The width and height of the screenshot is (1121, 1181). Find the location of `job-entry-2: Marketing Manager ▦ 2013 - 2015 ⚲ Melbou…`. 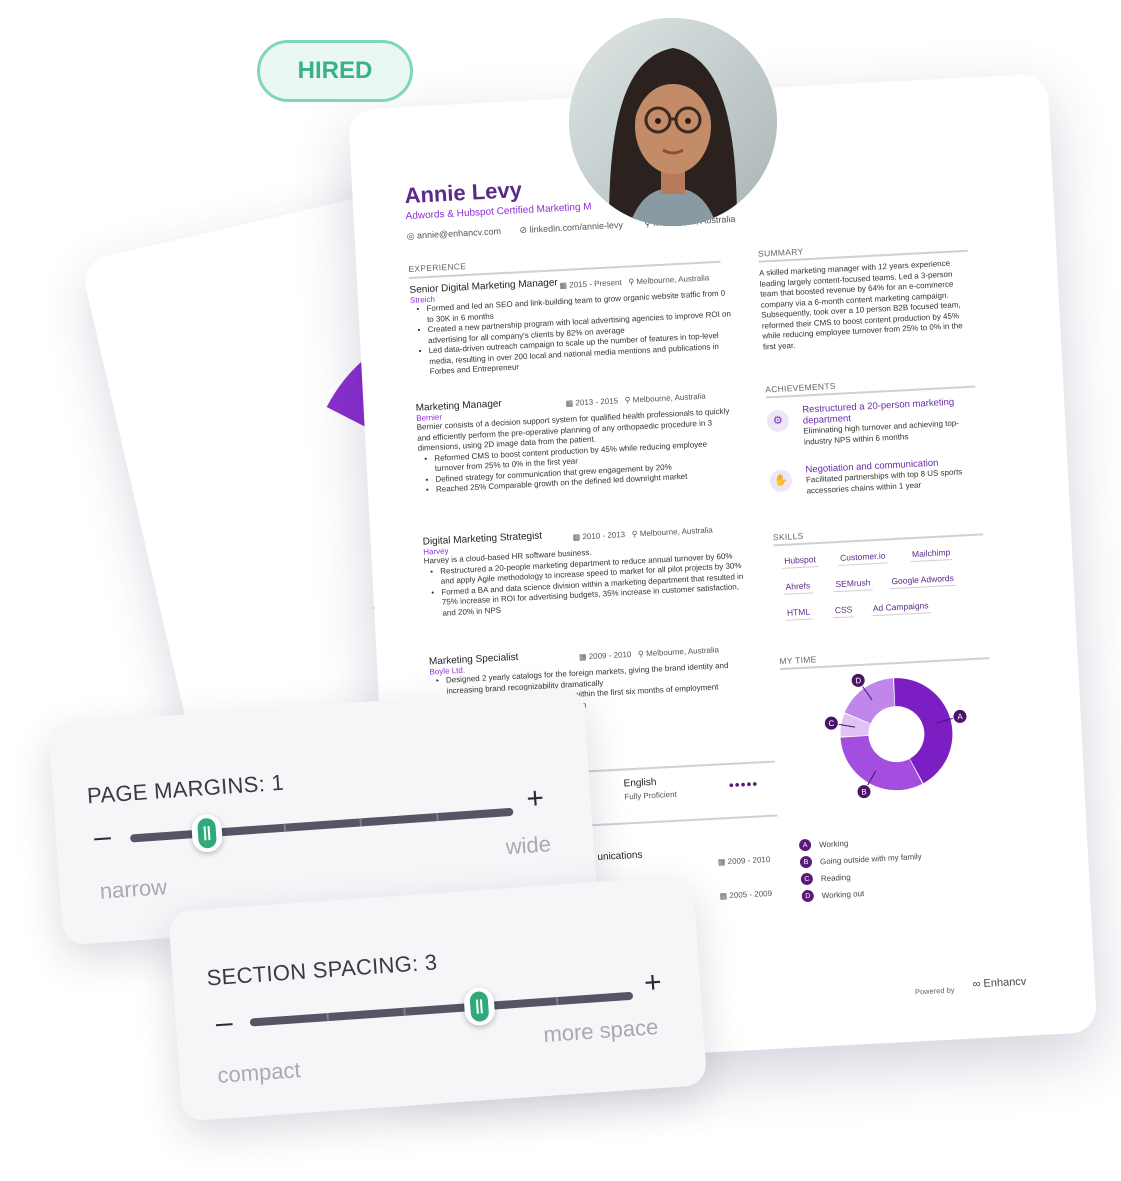

job-entry-2: Marketing Manager ▦ 2013 - 2015 ⚲ Melbou… is located at coordinates (577, 441).